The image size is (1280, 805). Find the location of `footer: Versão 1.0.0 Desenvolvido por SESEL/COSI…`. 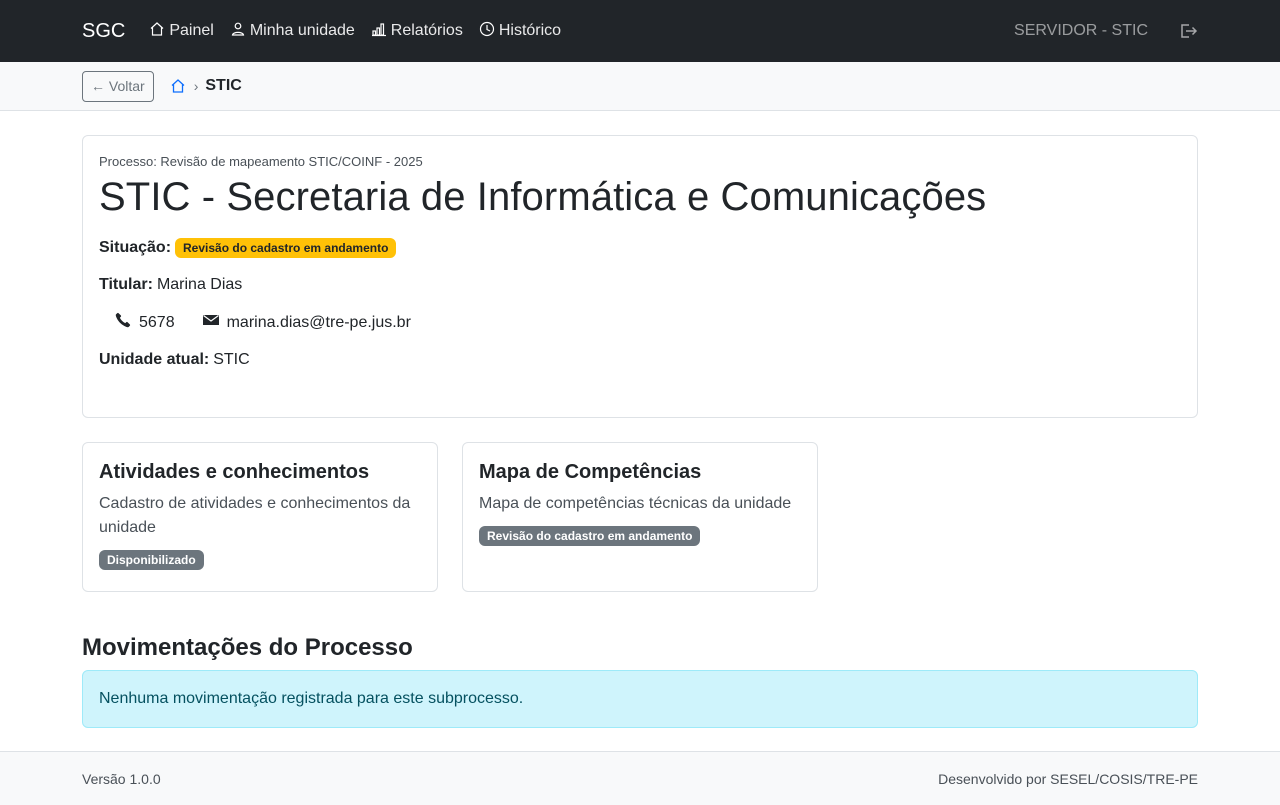

footer: Versão 1.0.0 Desenvolvido por SESEL/COSI… is located at coordinates (640, 778).